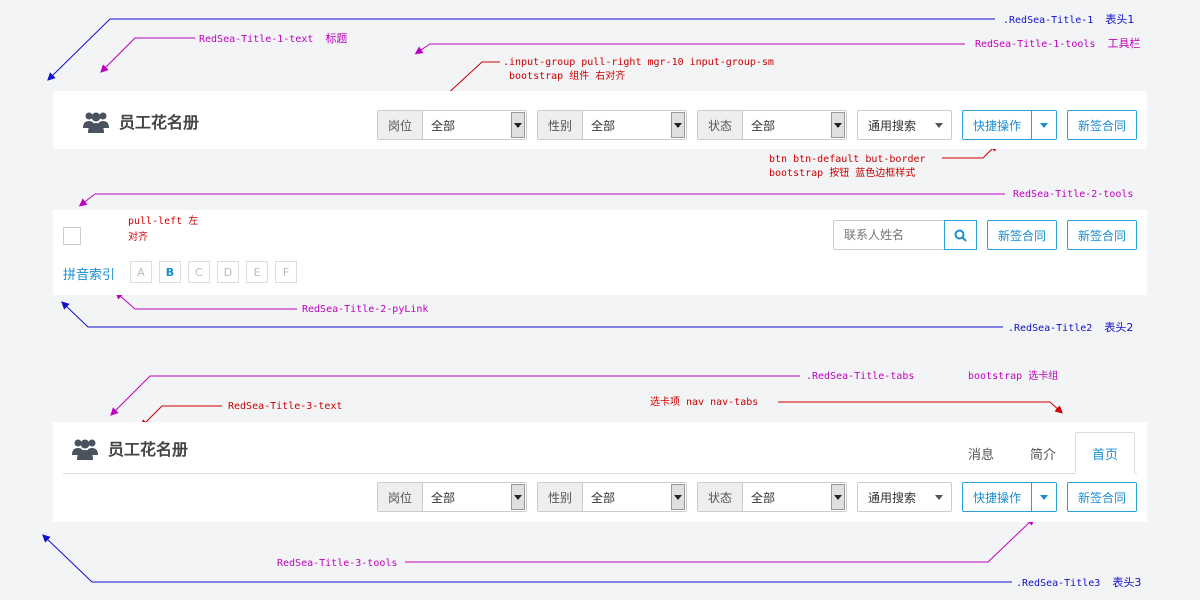 The width and height of the screenshot is (1200, 600). What do you see at coordinates (847, 159) in the screenshot?
I see `annotation-btn: btn btn-default but-border` at bounding box center [847, 159].